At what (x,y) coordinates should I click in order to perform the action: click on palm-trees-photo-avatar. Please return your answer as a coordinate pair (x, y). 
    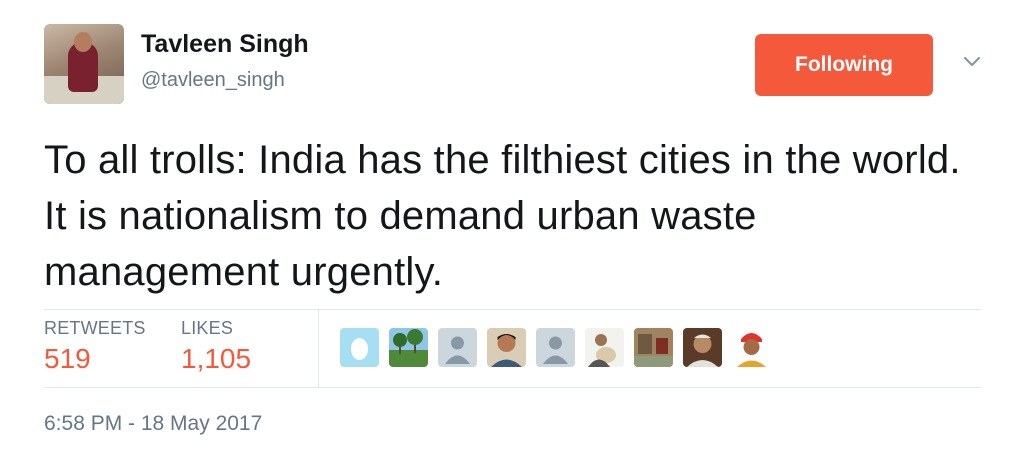
    Looking at the image, I should click on (408, 347).